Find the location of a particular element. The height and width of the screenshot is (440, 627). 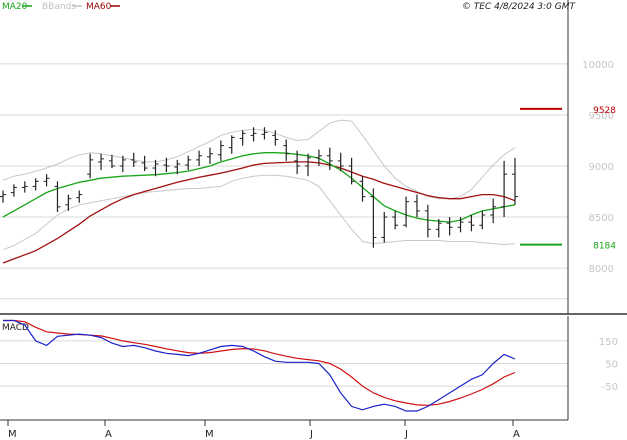

legend-ma20: MA20 is located at coordinates (15, 7).